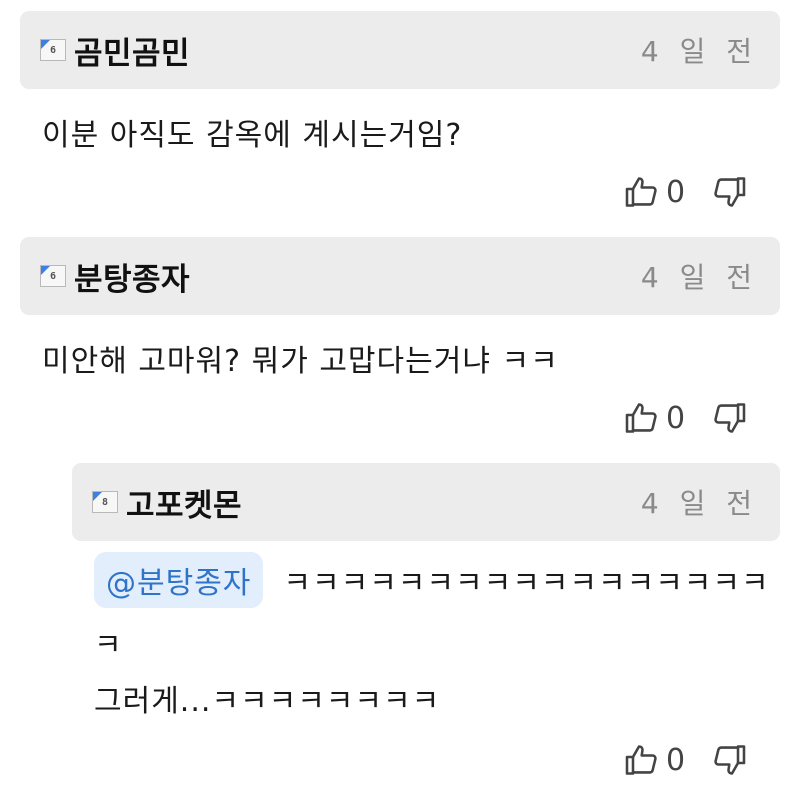 The width and height of the screenshot is (800, 797). I want to click on level-badge-icon: 8, so click(105, 502).